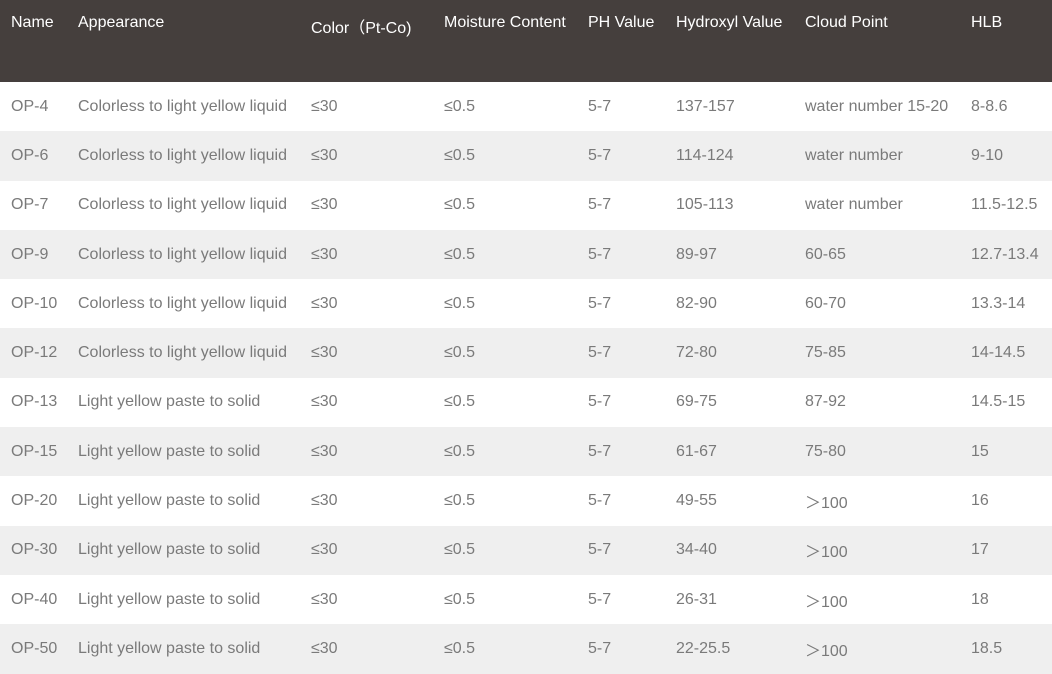 This screenshot has height=674, width=1052. I want to click on cell-name: OP-6, so click(33, 156).